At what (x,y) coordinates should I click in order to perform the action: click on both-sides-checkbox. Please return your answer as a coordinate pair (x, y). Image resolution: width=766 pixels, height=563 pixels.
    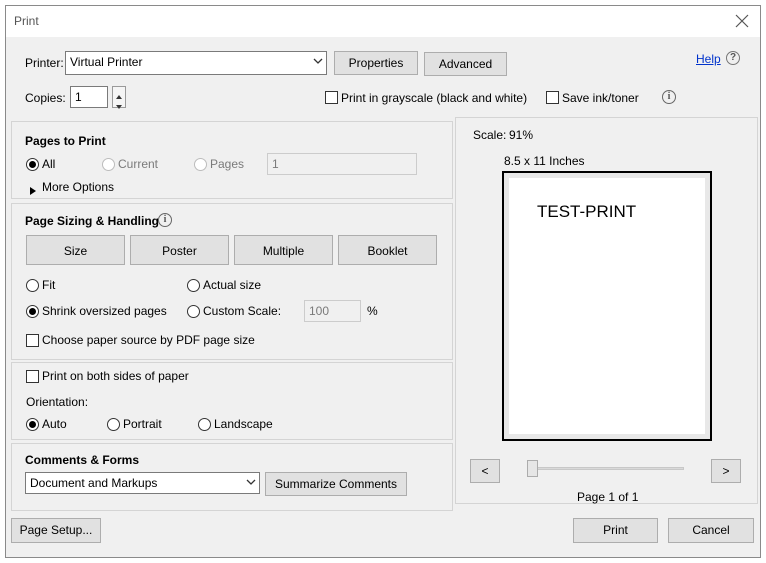
    Looking at the image, I should click on (32, 376).